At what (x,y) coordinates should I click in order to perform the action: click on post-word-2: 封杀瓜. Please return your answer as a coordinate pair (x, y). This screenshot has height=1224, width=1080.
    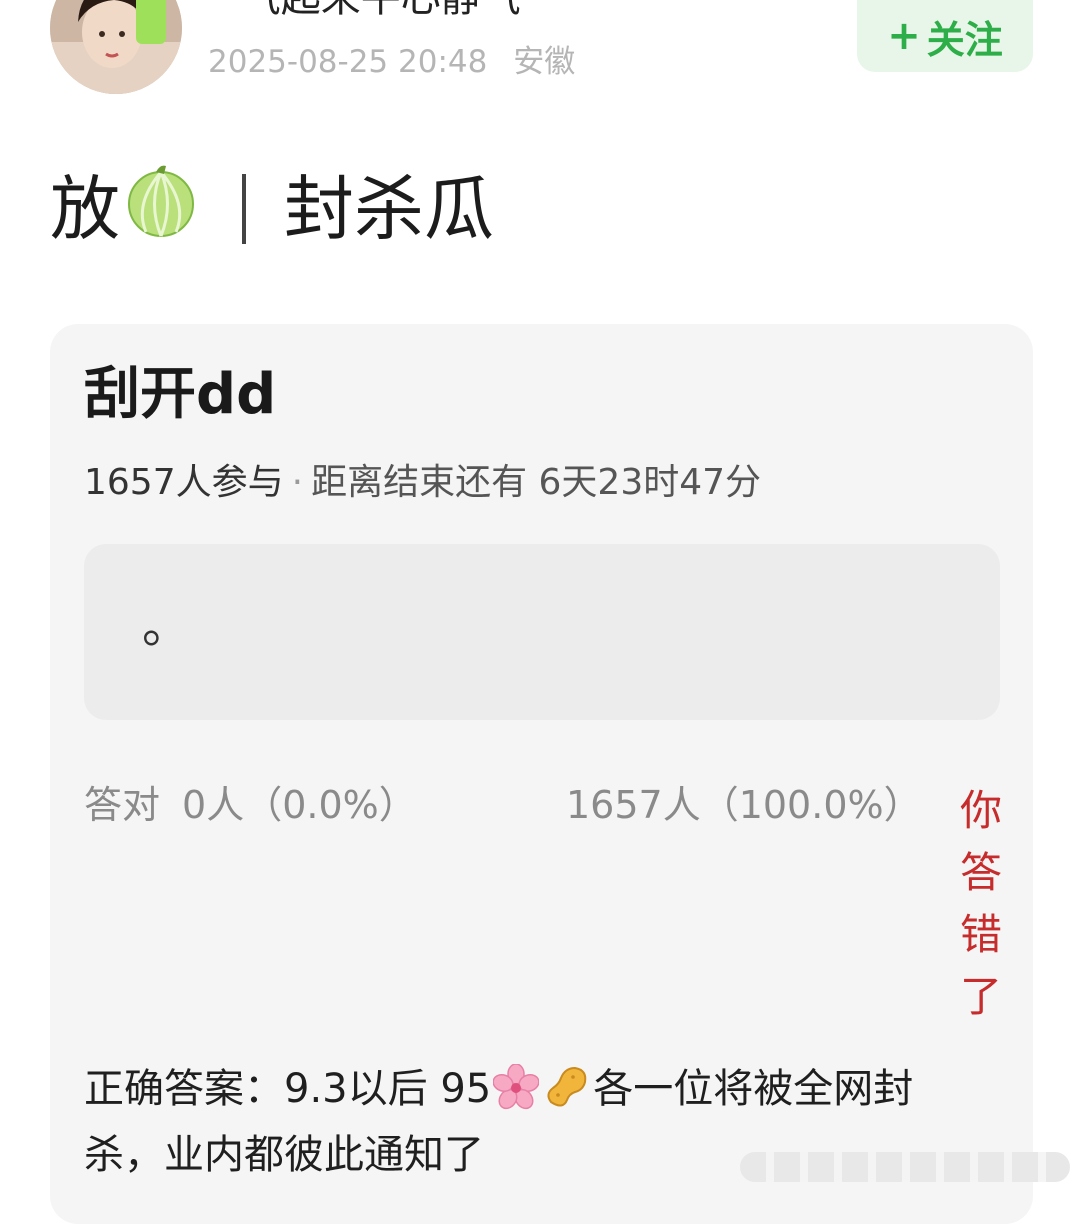
    Looking at the image, I should click on (389, 209).